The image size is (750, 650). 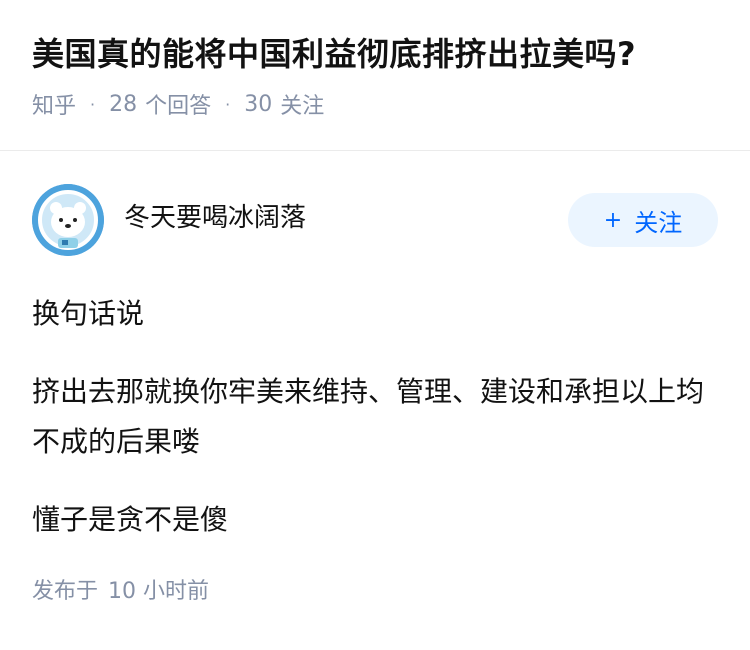 I want to click on followers-count: 30, so click(x=258, y=104).